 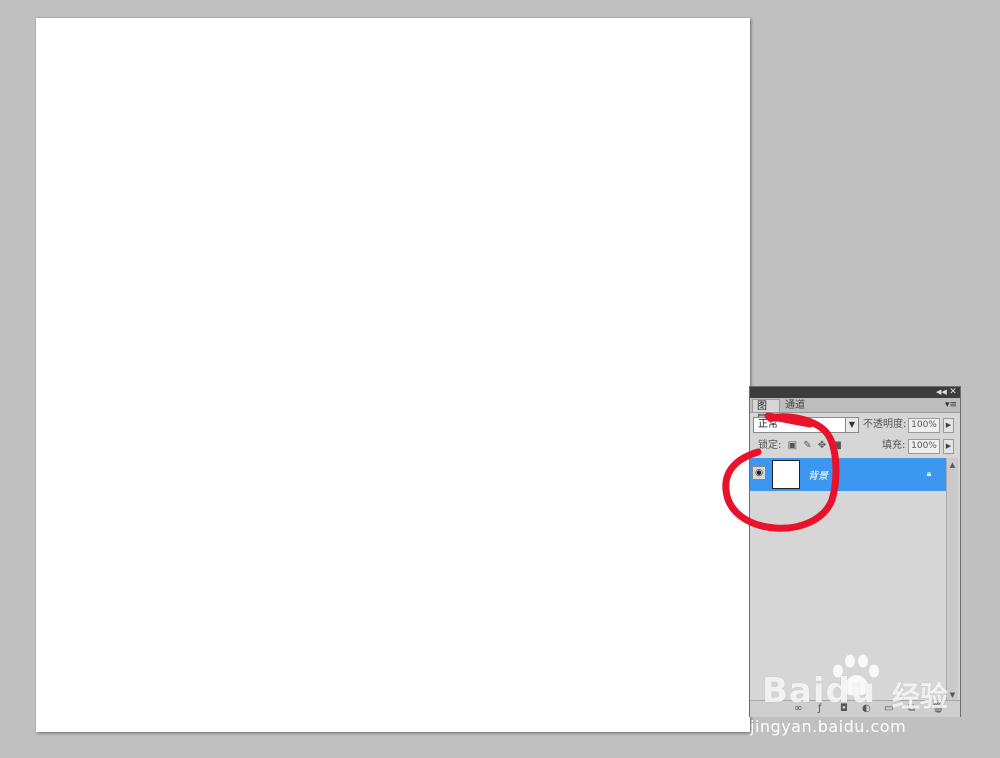 What do you see at coordinates (819, 691) in the screenshot?
I see `watermark-brand: Baidu` at bounding box center [819, 691].